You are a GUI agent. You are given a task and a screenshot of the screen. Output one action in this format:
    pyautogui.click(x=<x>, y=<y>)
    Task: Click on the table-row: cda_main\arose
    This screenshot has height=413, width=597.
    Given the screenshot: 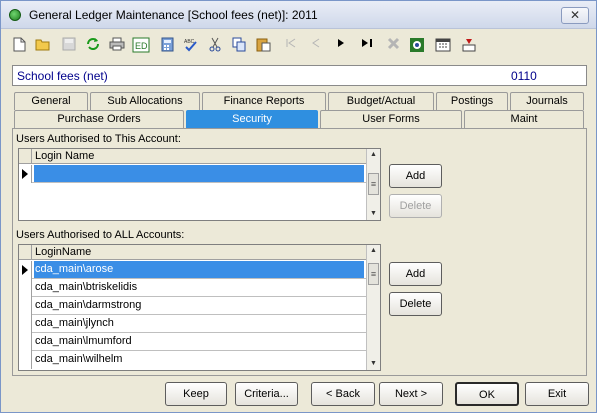 What is the action you would take?
    pyautogui.click(x=192, y=270)
    